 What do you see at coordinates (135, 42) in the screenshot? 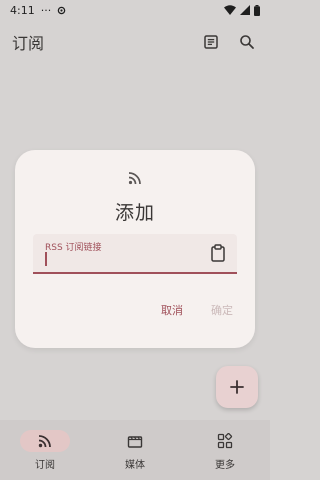
I see `app-bar: 订阅` at bounding box center [135, 42].